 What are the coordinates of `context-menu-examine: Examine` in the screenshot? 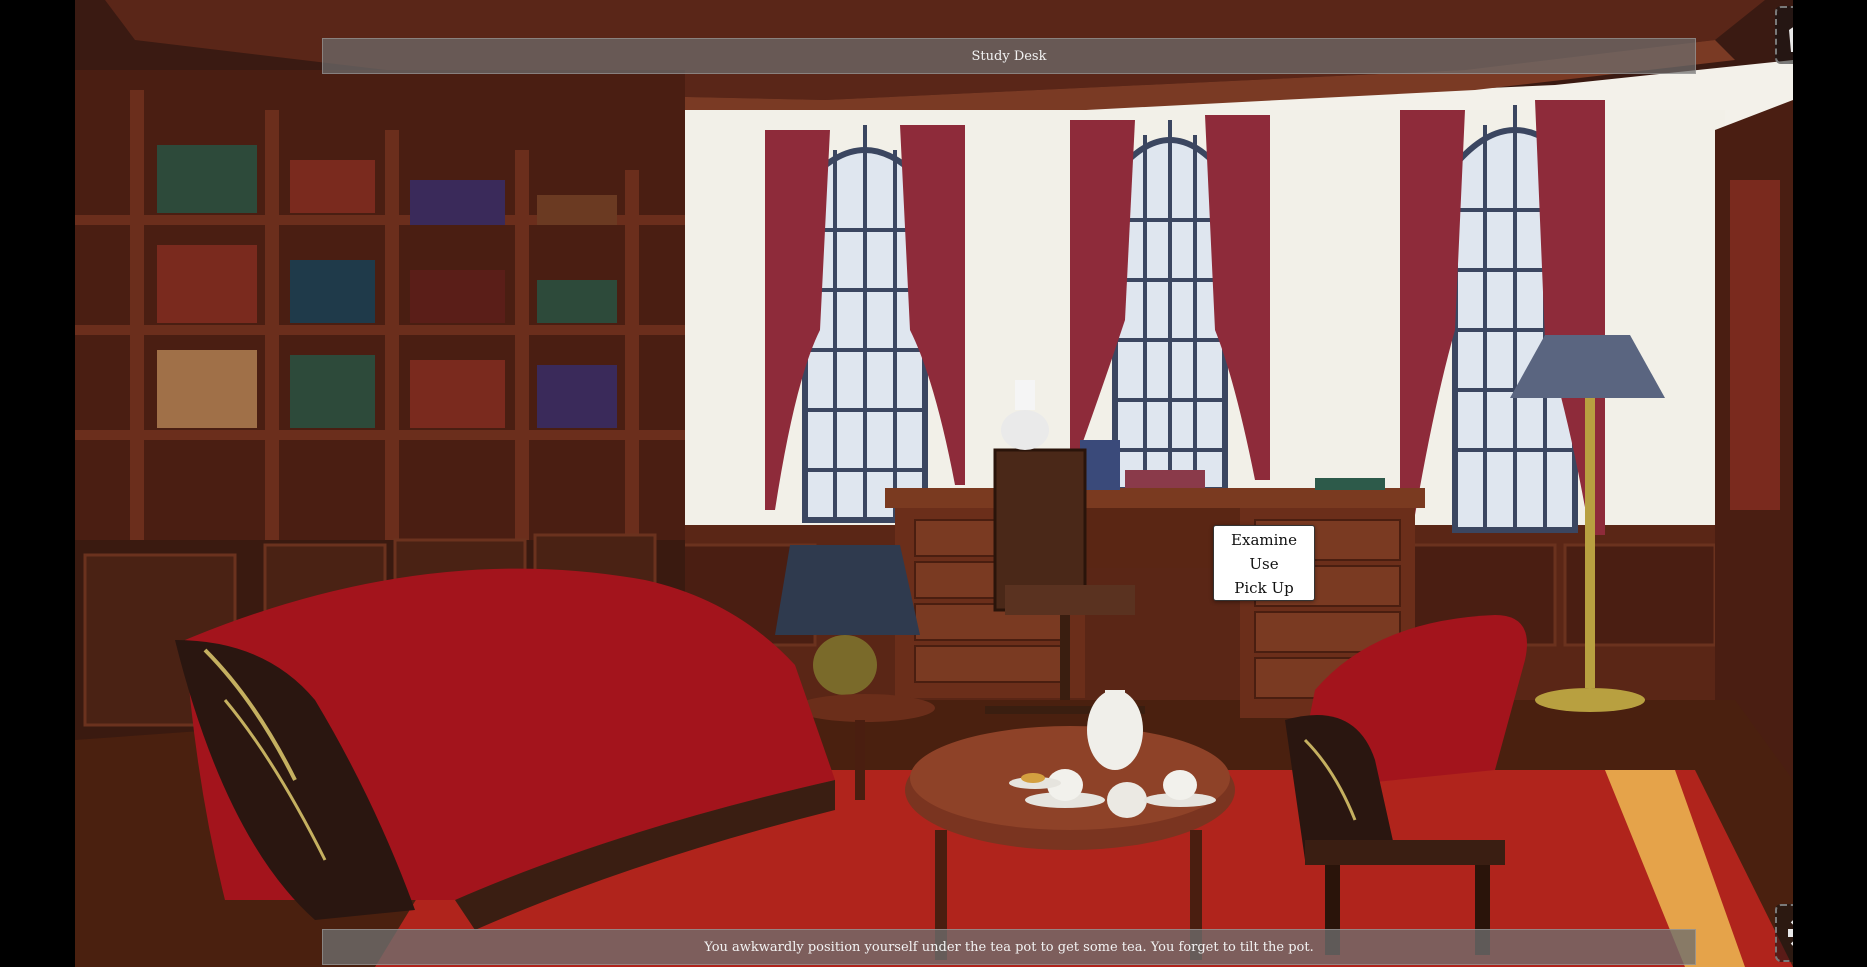 It's located at (1264, 540).